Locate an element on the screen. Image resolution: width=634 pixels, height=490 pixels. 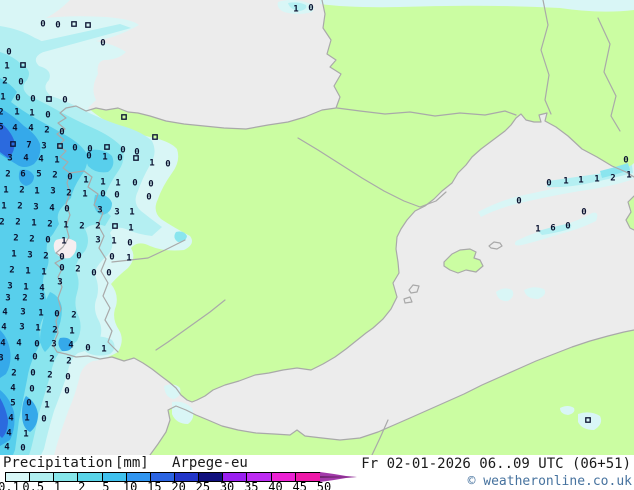
legend-title: Precipitation is located at coordinates (58, 463).